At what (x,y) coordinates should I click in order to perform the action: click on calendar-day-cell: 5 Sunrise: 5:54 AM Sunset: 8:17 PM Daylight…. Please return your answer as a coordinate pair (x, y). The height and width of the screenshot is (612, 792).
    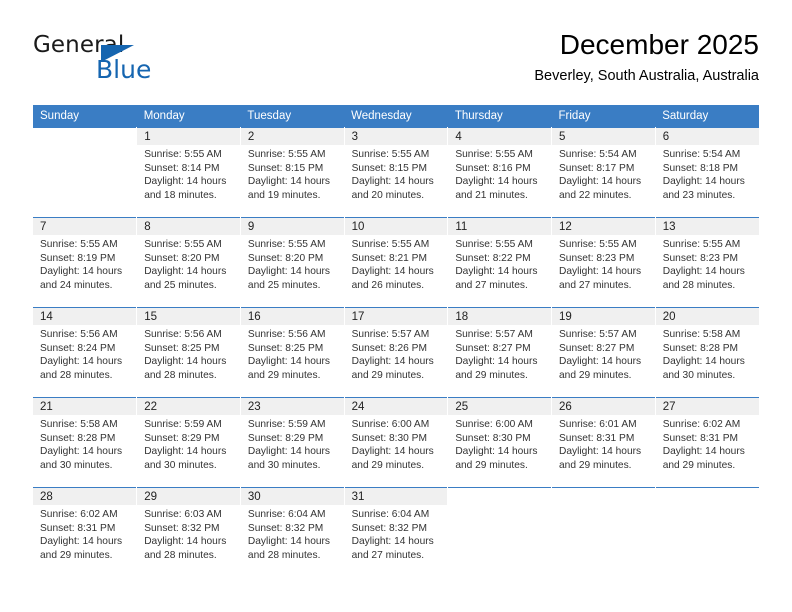
    Looking at the image, I should click on (603, 172).